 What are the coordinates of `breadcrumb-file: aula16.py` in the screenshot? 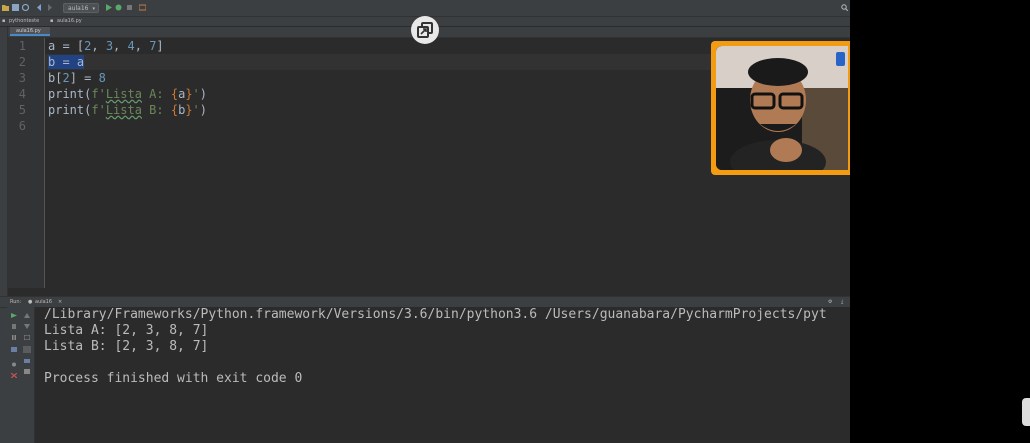 It's located at (69, 21).